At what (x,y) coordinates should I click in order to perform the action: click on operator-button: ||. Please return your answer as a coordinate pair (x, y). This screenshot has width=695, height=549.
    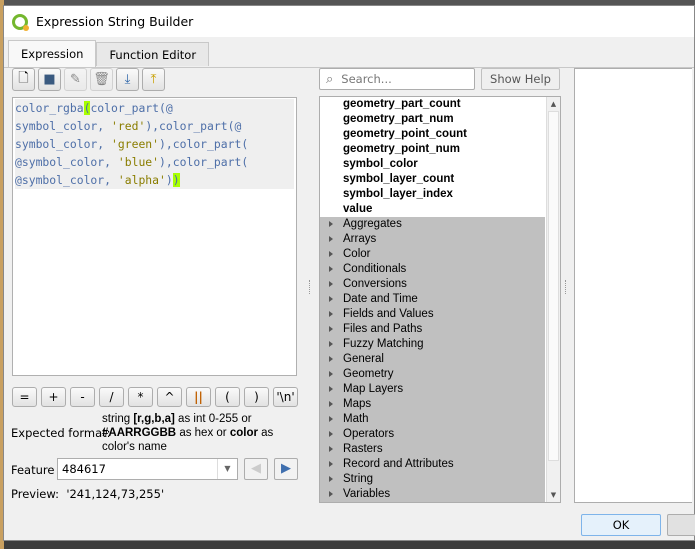
    Looking at the image, I should click on (198, 397).